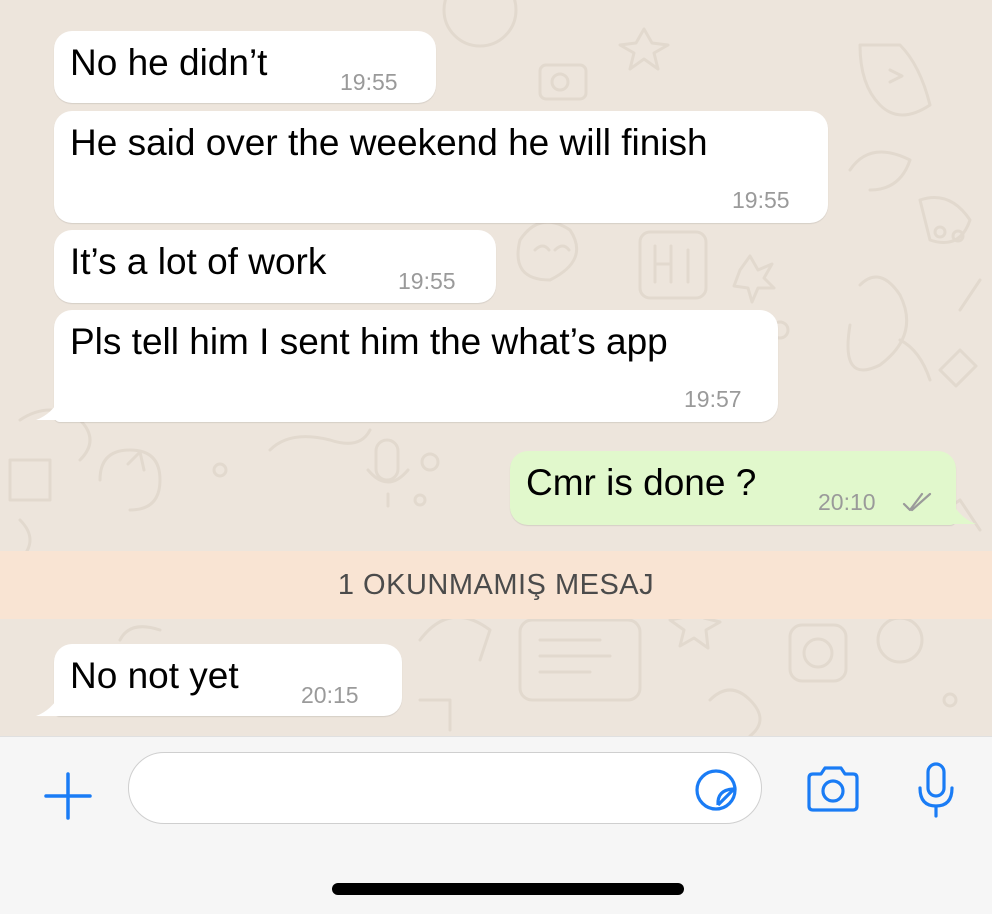 The height and width of the screenshot is (914, 992). Describe the element at coordinates (169, 62) in the screenshot. I see `message-text: No he didn’t` at that location.